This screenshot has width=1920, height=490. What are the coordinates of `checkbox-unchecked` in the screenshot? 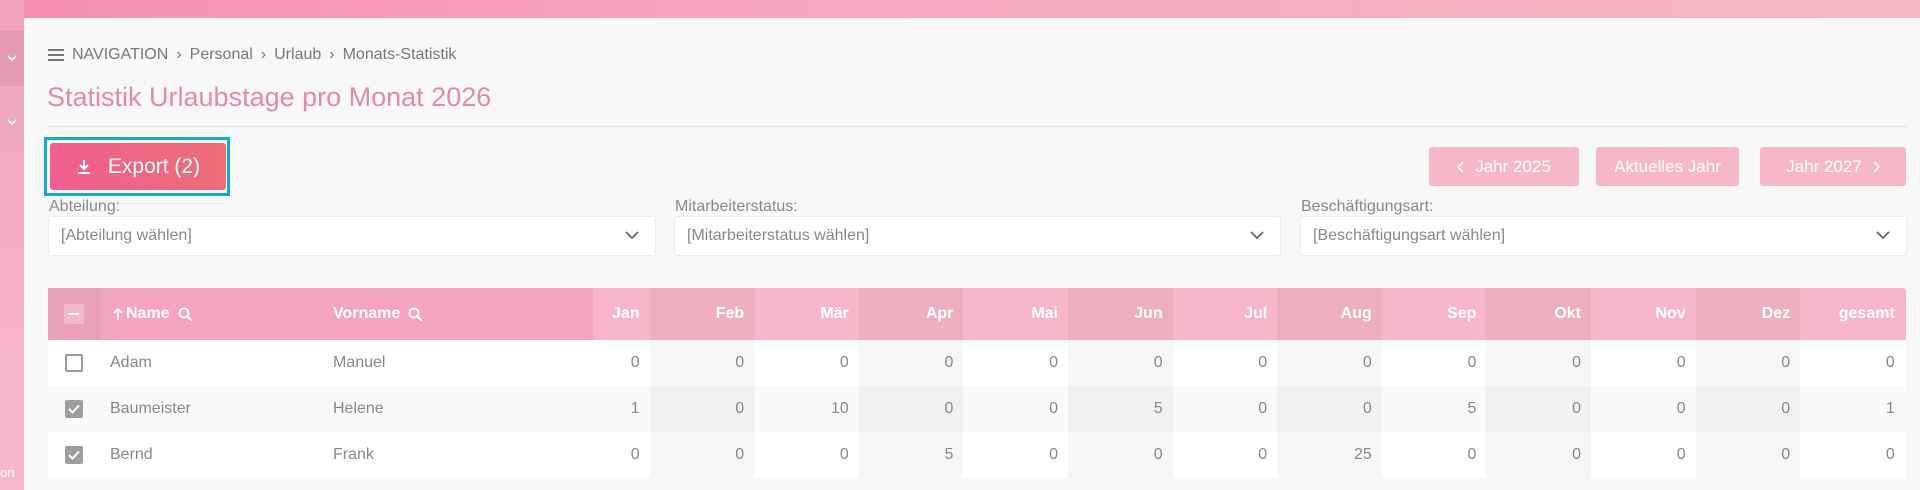 It's located at (74, 363).